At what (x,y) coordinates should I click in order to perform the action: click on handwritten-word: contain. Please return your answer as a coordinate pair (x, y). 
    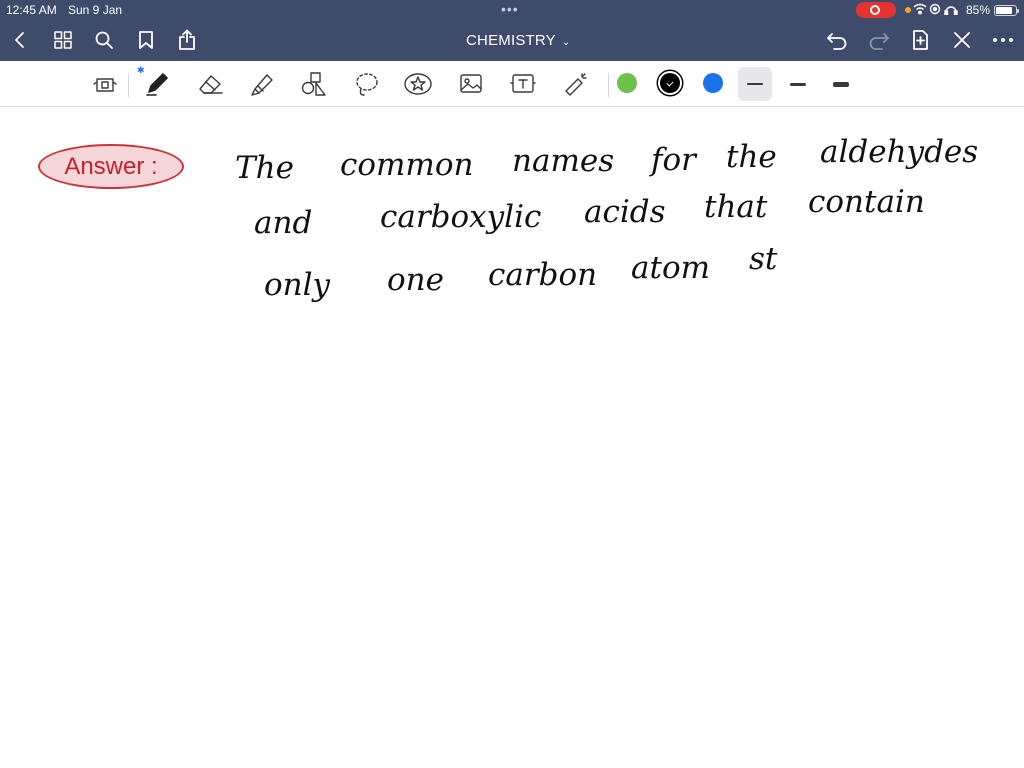
    Looking at the image, I should click on (866, 202).